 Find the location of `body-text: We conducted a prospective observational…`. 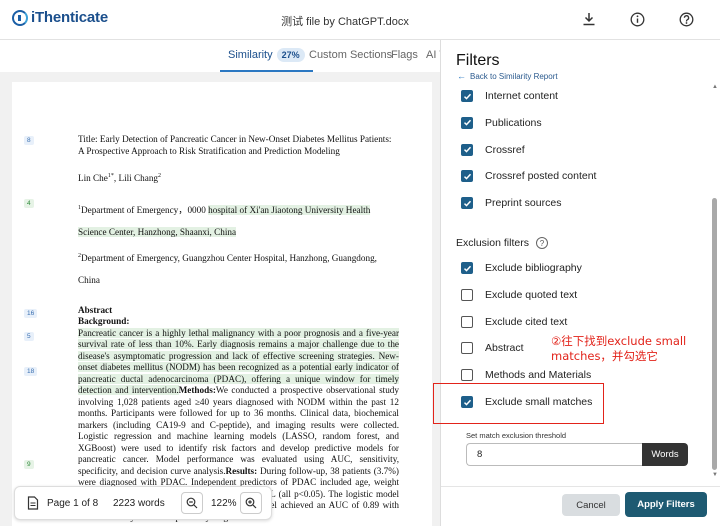

body-text: We conducted a prospective observational… is located at coordinates (238, 430).